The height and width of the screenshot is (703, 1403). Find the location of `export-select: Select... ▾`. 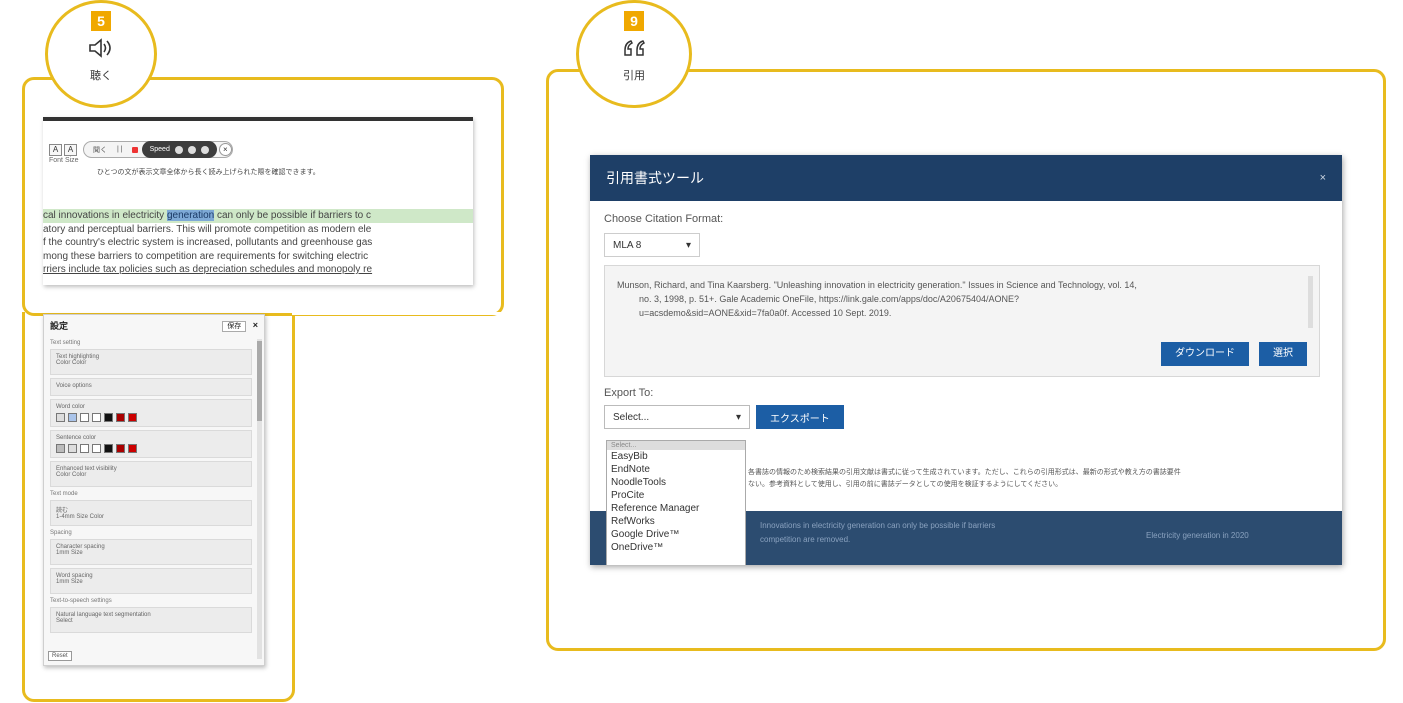

export-select: Select... ▾ is located at coordinates (677, 417).